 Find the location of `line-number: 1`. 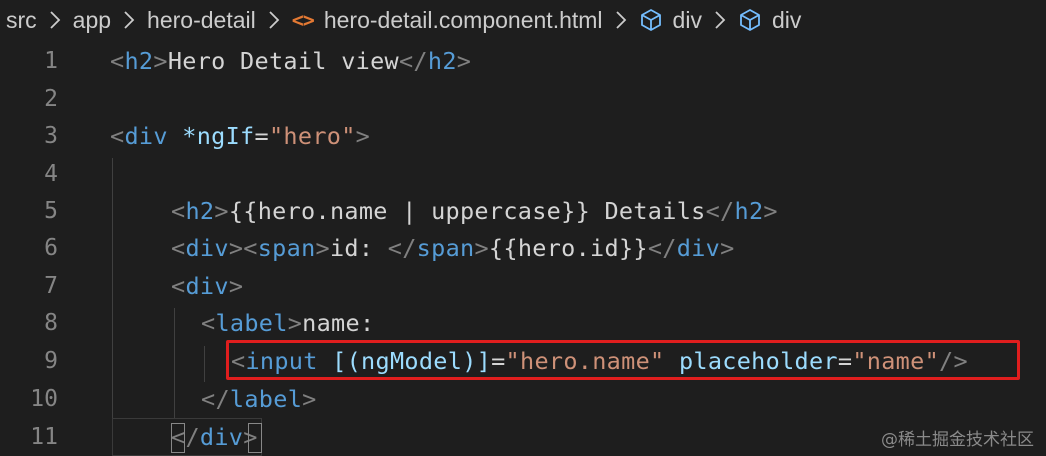

line-number: 1 is located at coordinates (51, 60).